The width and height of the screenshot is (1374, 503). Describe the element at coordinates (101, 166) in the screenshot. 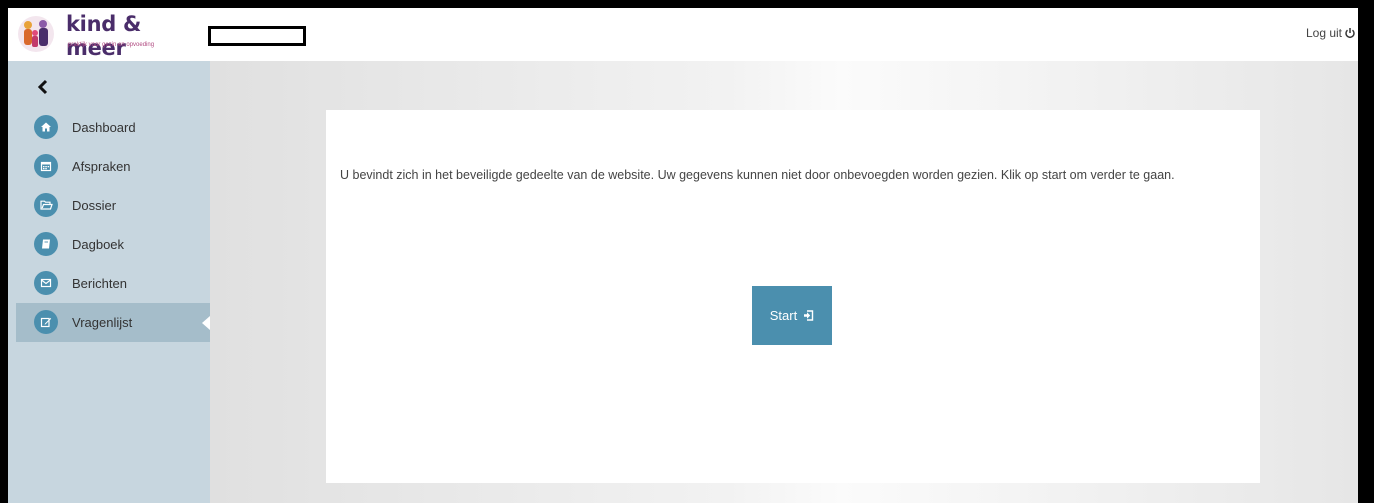

I see `sidebar-item-label: Afspraken` at that location.